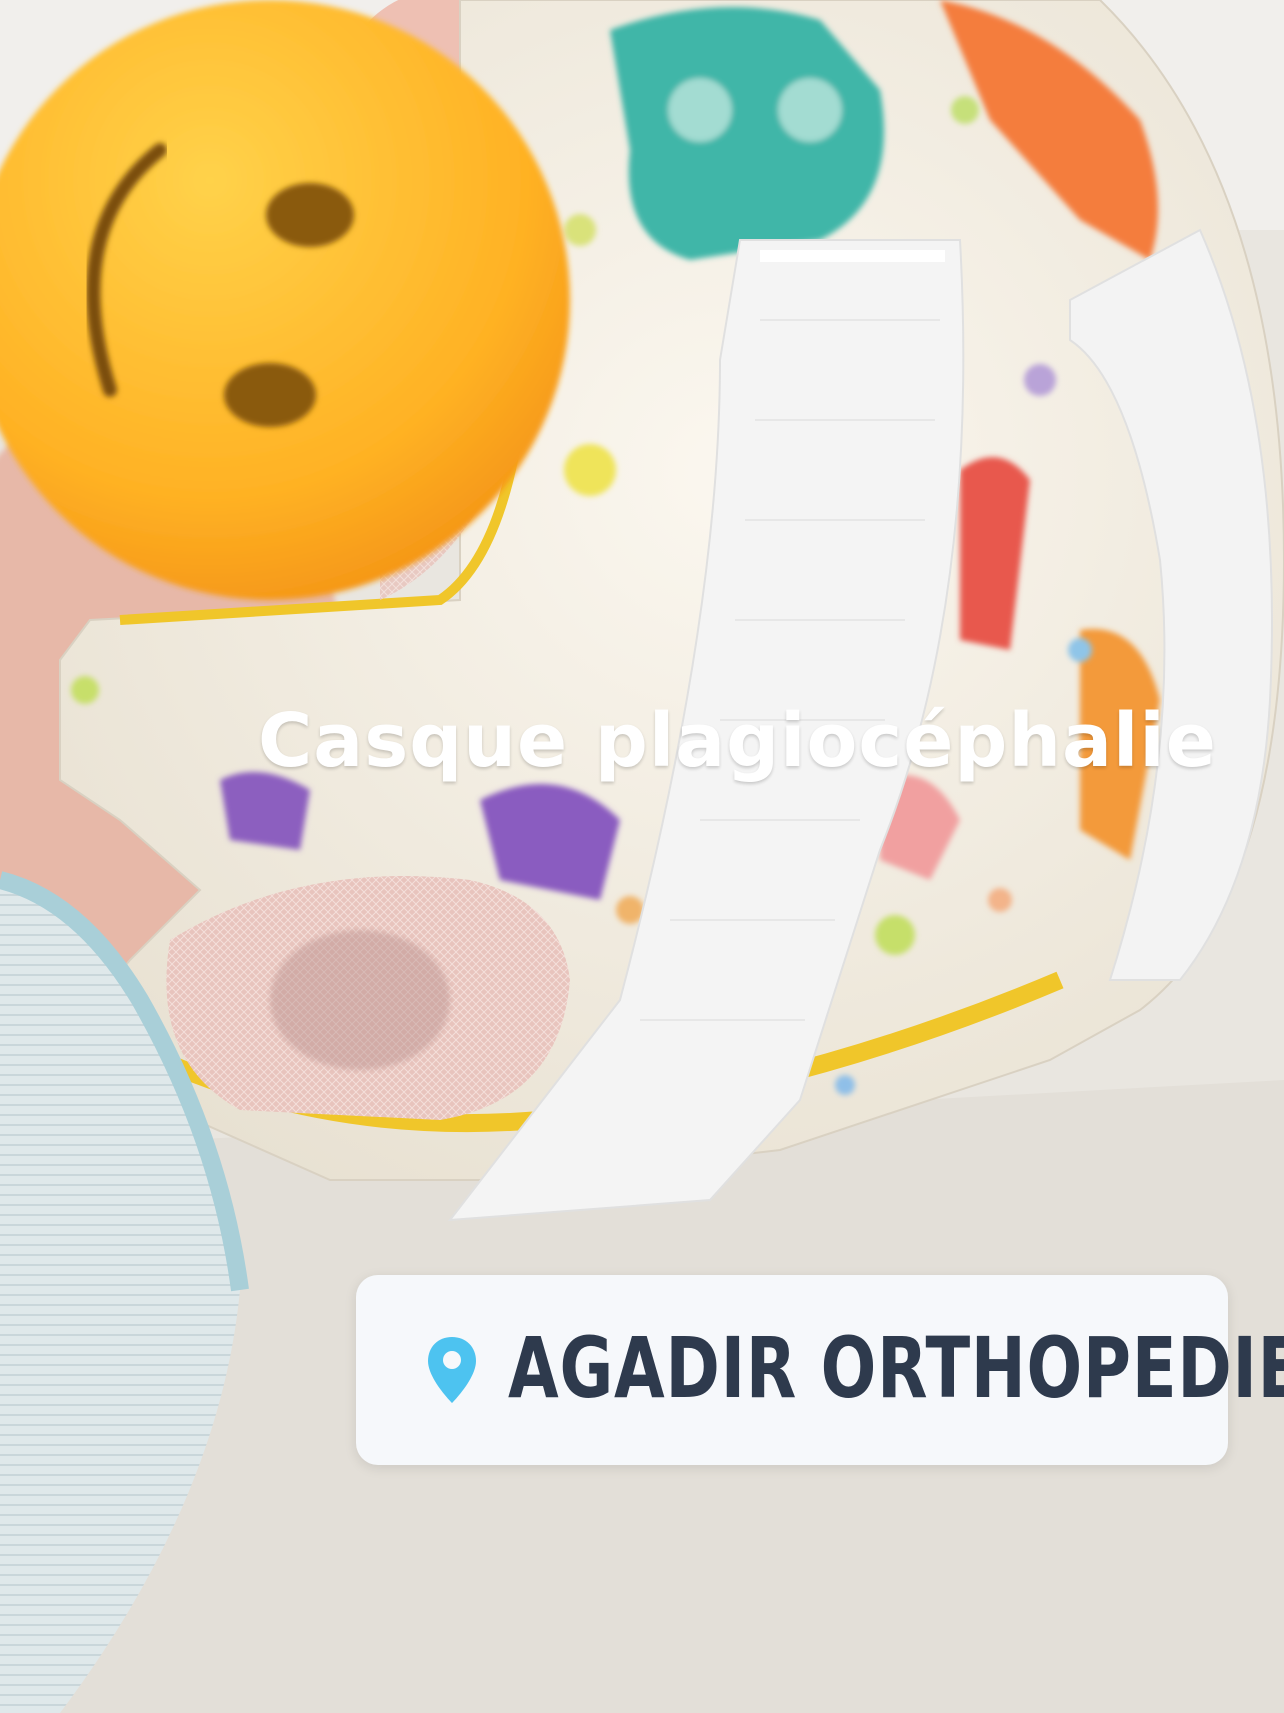 This screenshot has width=1284, height=1713. Describe the element at coordinates (737, 741) in the screenshot. I see `story-caption: Casque plagiocéphalie` at that location.